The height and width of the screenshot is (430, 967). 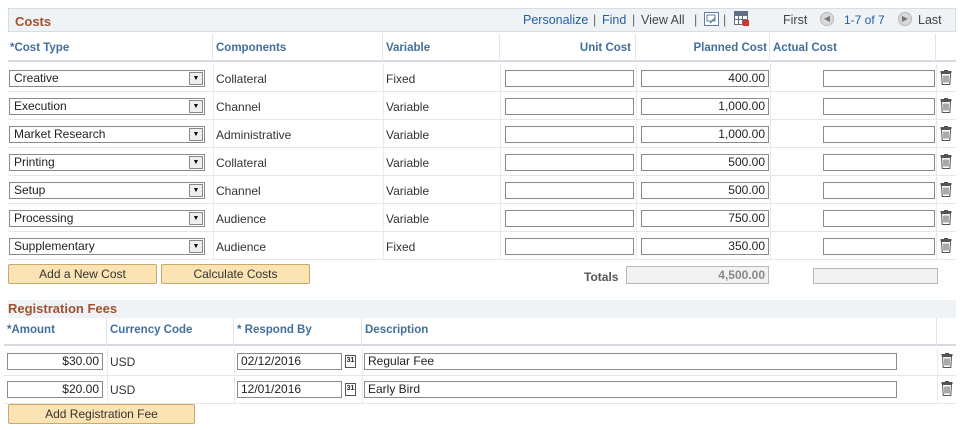 I want to click on cost-type-select: Processing ▼, so click(x=107, y=218).